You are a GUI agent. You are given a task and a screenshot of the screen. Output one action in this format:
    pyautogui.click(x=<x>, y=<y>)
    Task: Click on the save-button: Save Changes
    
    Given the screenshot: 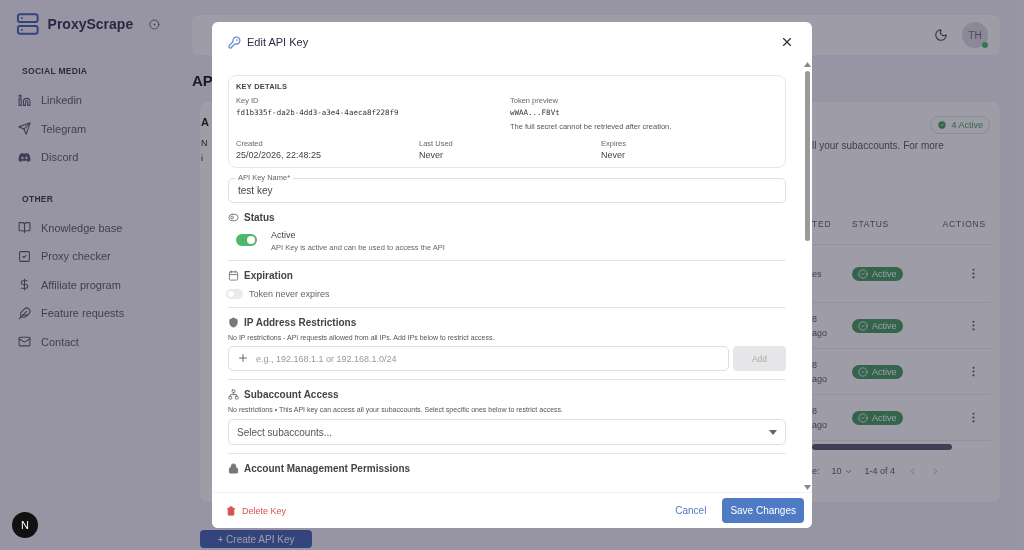 What is the action you would take?
    pyautogui.click(x=763, y=510)
    